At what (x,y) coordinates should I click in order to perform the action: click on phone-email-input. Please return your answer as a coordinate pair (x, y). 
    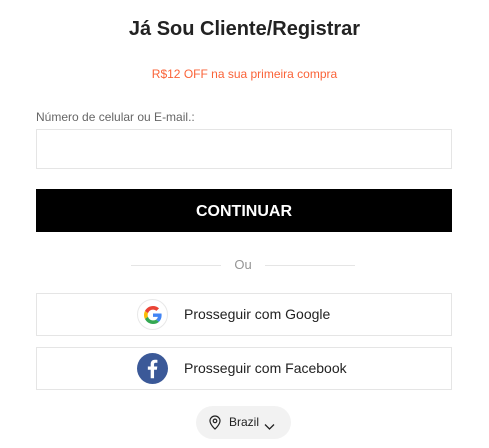
    Looking at the image, I should click on (244, 149).